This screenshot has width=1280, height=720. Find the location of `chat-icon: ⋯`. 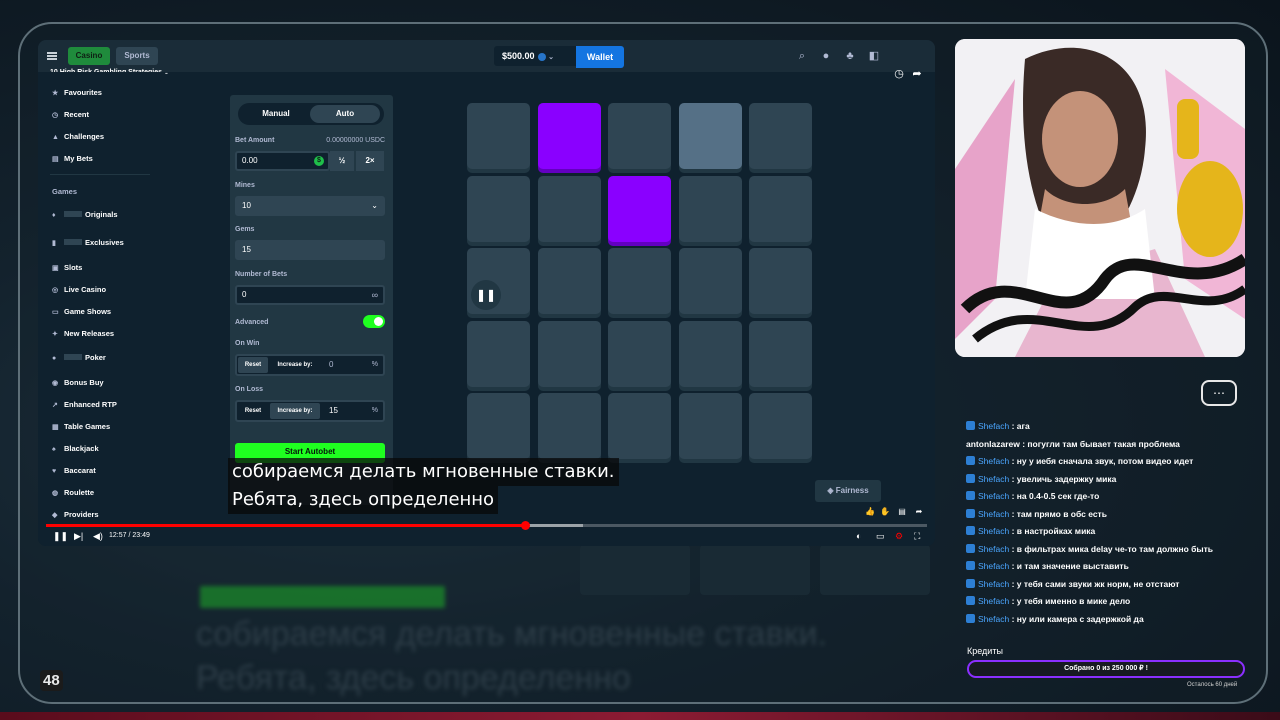

chat-icon: ⋯ is located at coordinates (1219, 393).